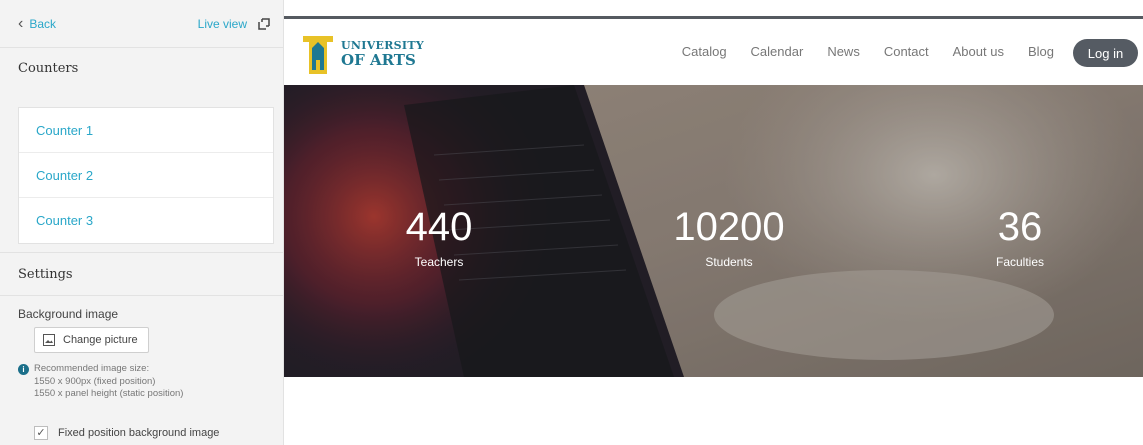 The width and height of the screenshot is (1143, 445). I want to click on university-logo-text: UNIVERSITY OF ARTS, so click(382, 54).